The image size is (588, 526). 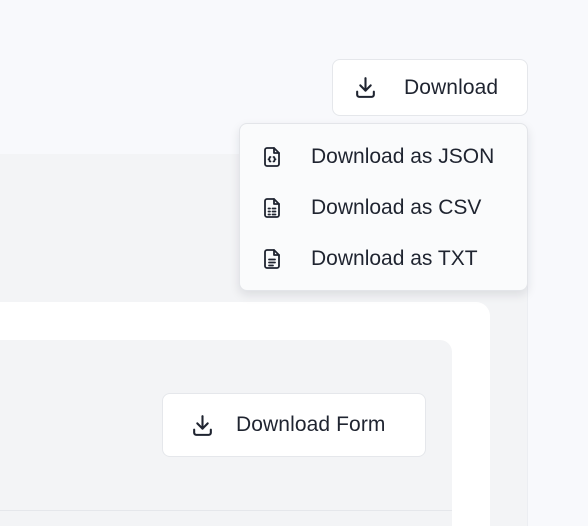 I want to click on file-csv-icon, so click(x=272, y=208).